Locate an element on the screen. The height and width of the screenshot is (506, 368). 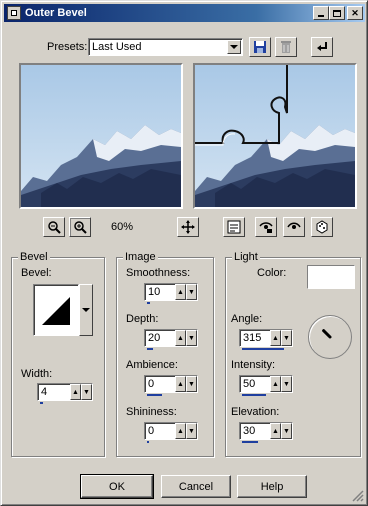
shininess-spinner: 0 ▲ ▼ is located at coordinates (171, 432).